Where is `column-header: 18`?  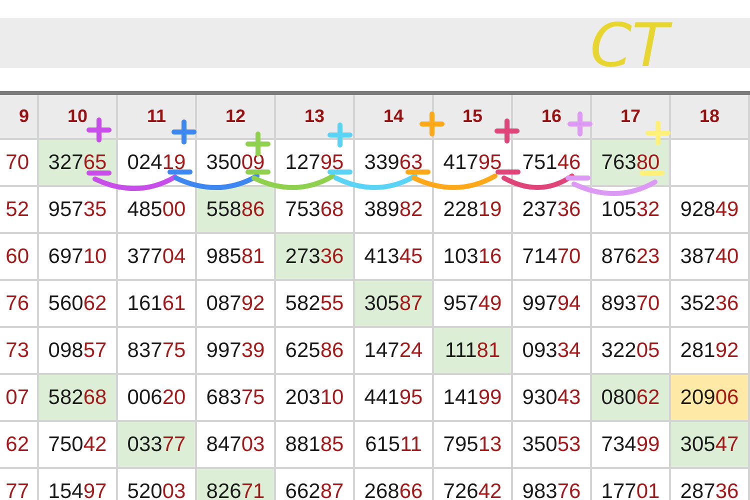 column-header: 18 is located at coordinates (710, 117).